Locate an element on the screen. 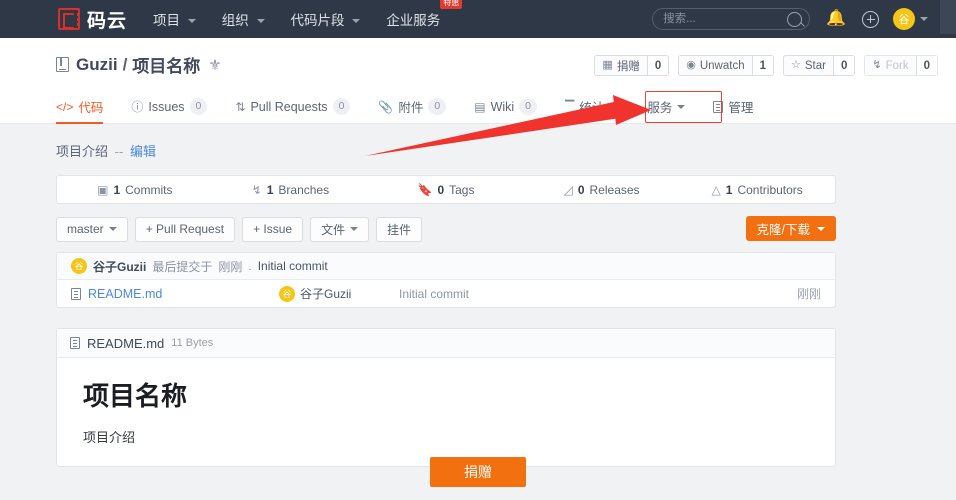 This screenshot has width=956, height=500. page-title: Guzii / 项目名称 ⚜ is located at coordinates (139, 64).